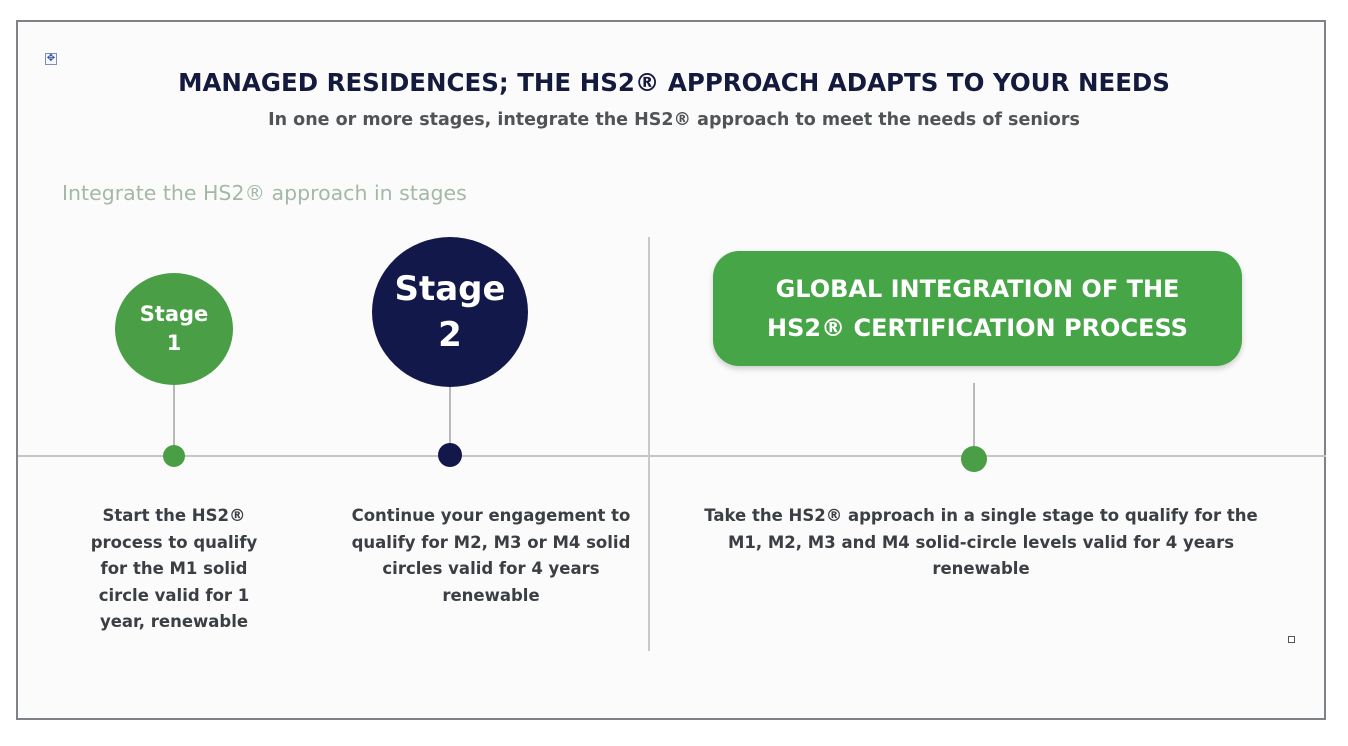 This screenshot has width=1348, height=746. Describe the element at coordinates (174, 595) in the screenshot. I see `stage-1-desc-line: circle valid for 1` at that location.